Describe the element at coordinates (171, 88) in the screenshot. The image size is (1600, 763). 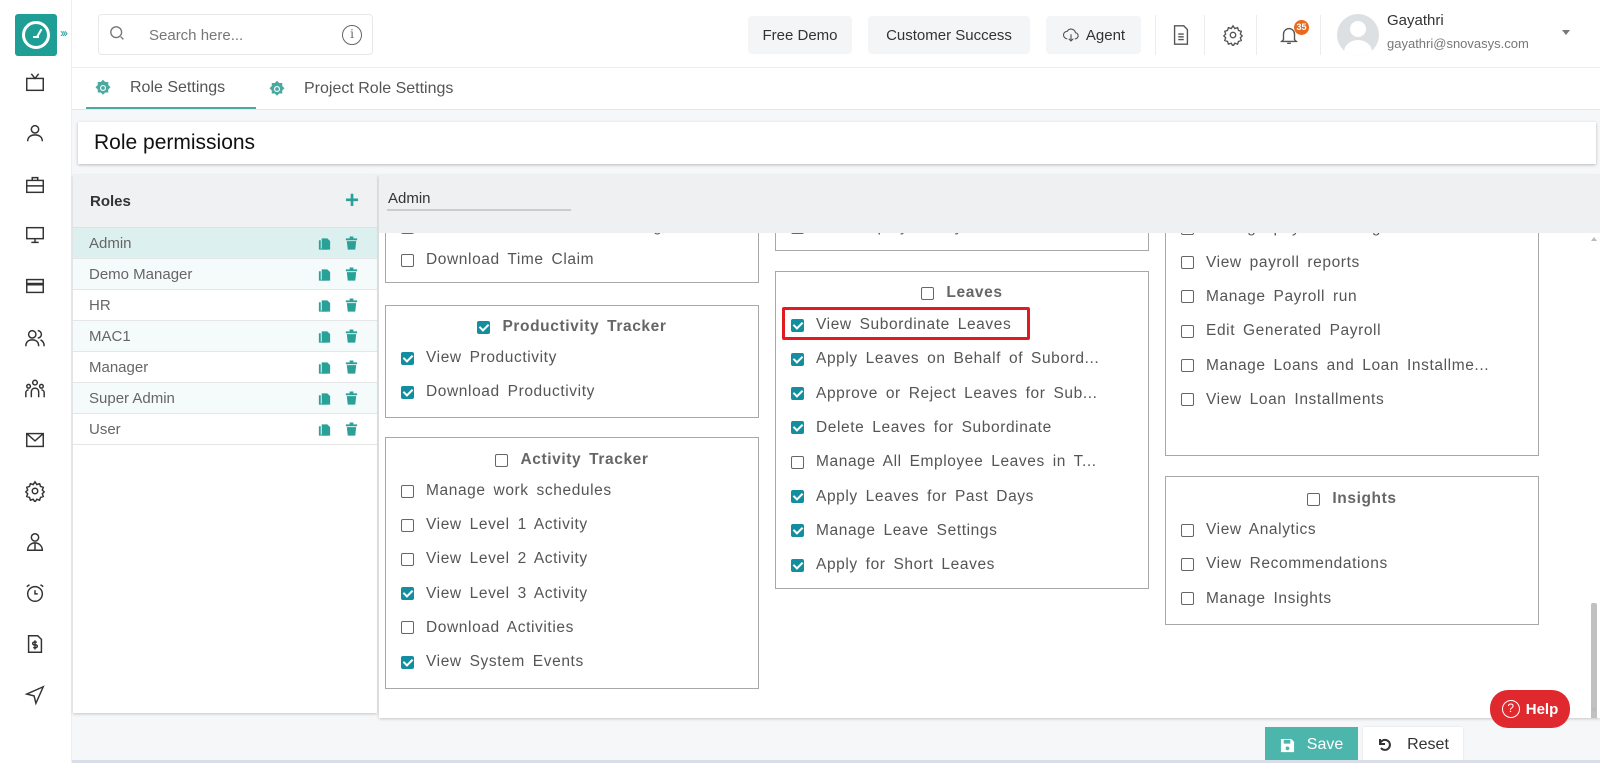
I see `tab-role-settings: Role Settings` at that location.